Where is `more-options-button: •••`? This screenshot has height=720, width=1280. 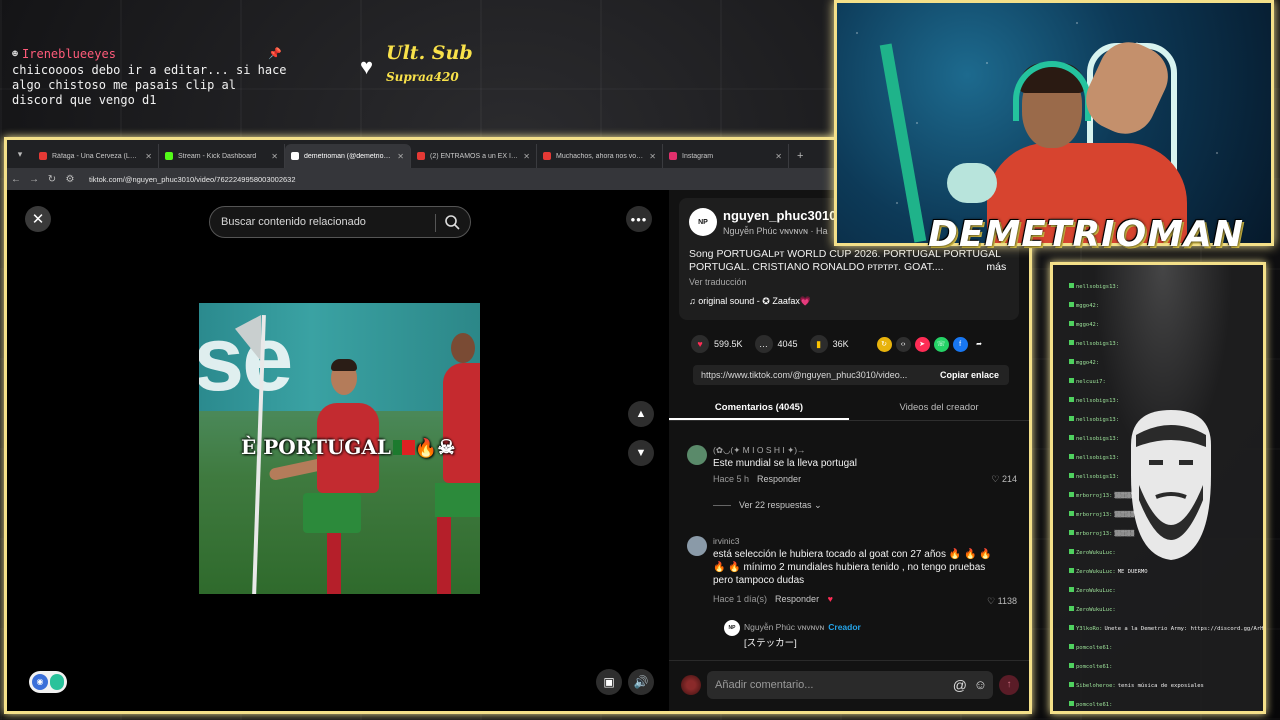 more-options-button: ••• is located at coordinates (639, 219).